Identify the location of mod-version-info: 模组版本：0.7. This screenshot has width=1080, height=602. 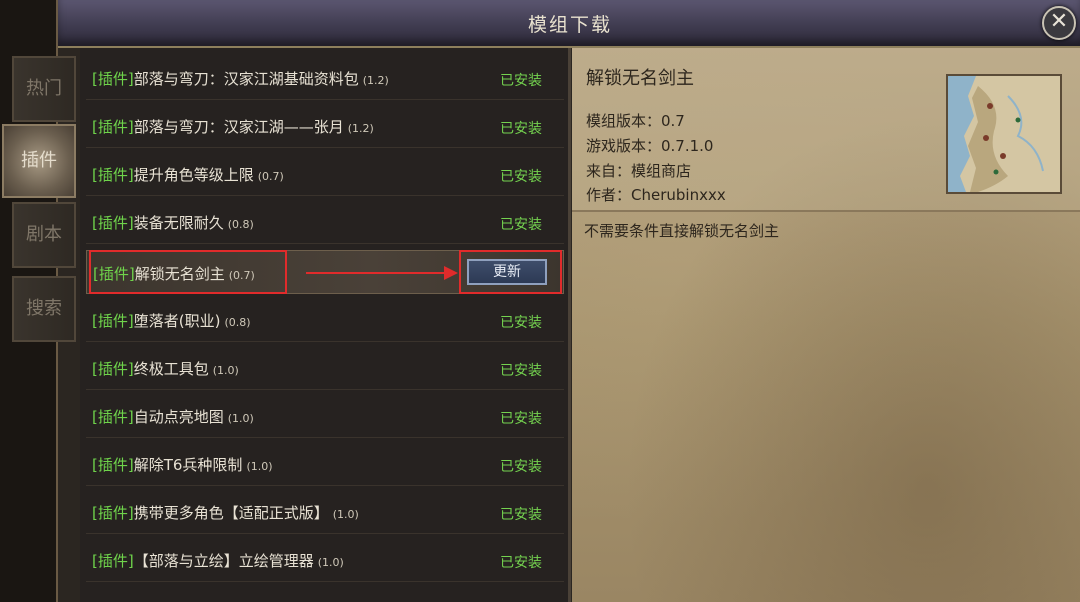
(635, 121).